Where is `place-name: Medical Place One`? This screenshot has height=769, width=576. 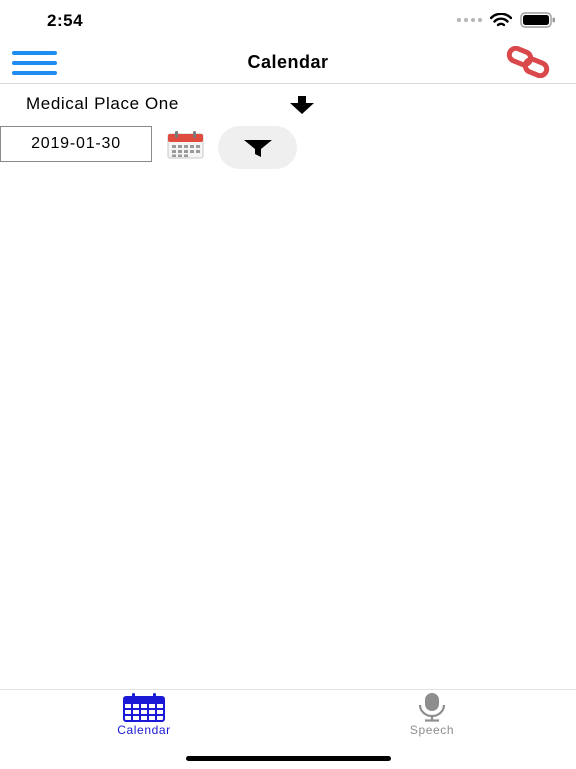 place-name: Medical Place One is located at coordinates (102, 103).